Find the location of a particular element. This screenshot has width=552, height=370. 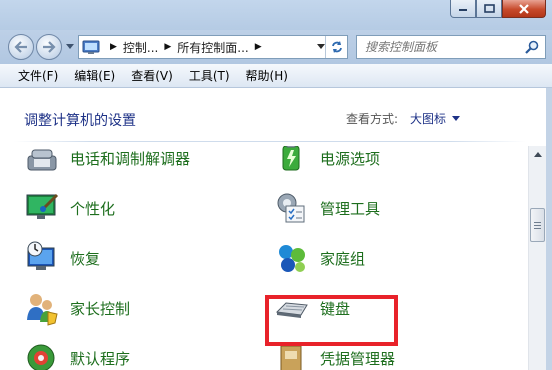

window-frame-right is located at coordinates (549, 229).